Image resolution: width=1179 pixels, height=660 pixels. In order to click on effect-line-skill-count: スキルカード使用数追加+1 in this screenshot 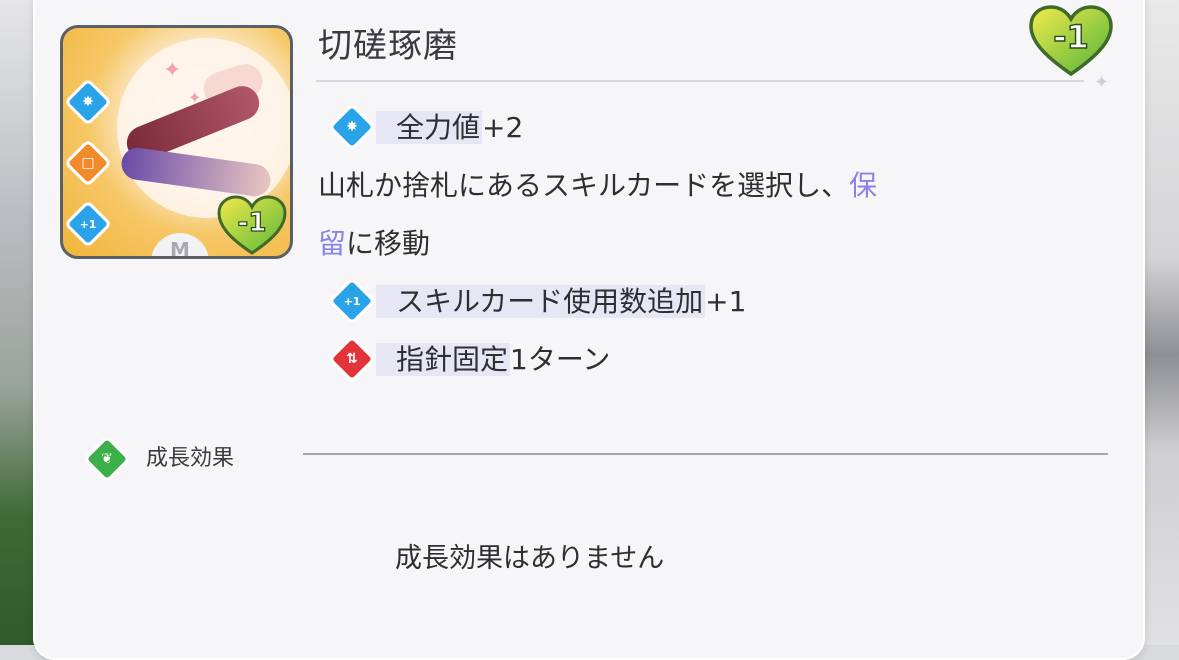, I will do `click(561, 300)`.